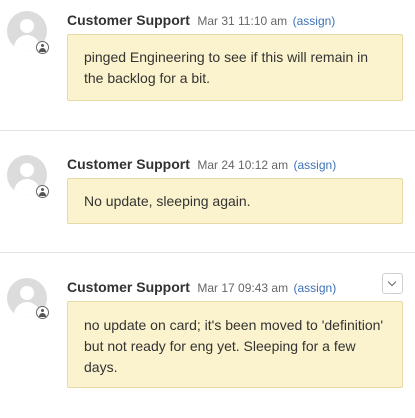 The width and height of the screenshot is (415, 418). I want to click on comment-menu-button, so click(392, 283).